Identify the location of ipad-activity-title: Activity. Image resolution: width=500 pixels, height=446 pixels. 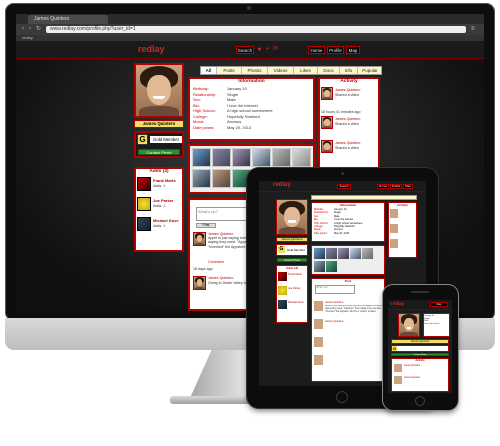
(402, 205).